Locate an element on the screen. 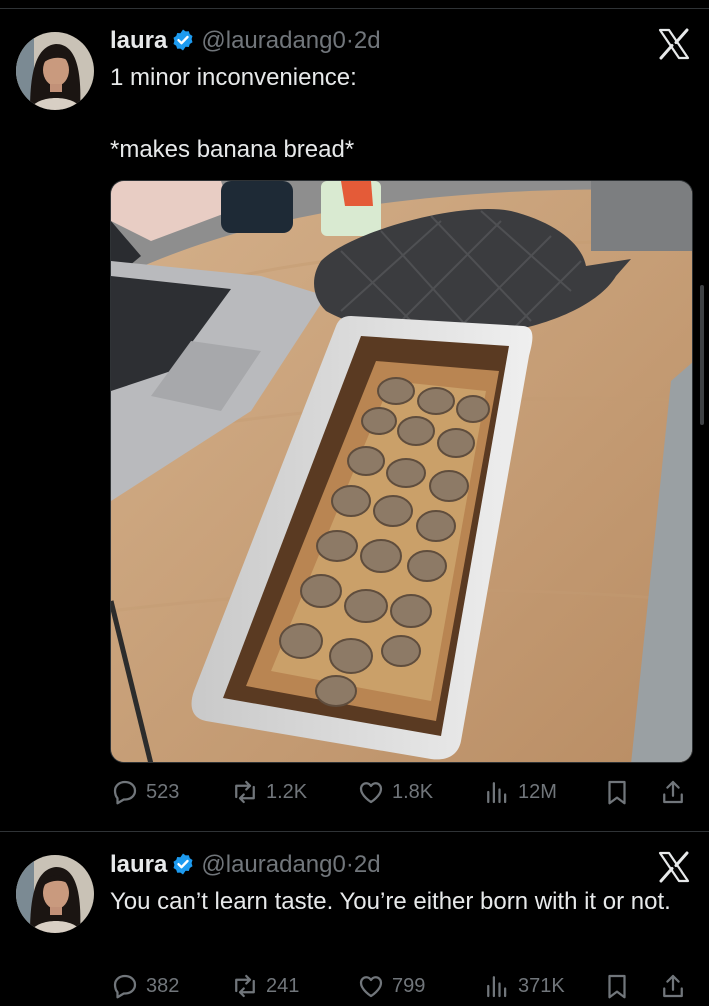  views-button: 371K is located at coordinates (523, 986).